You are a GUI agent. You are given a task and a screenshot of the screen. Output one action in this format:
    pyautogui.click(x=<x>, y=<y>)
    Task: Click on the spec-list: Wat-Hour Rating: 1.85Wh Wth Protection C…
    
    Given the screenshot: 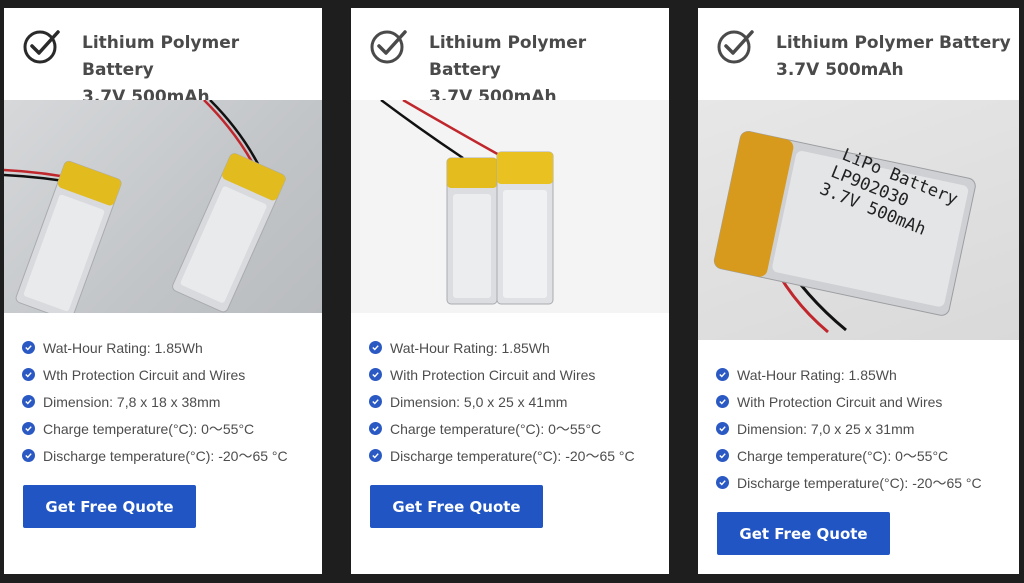 What is the action you would take?
    pyautogui.click(x=168, y=401)
    